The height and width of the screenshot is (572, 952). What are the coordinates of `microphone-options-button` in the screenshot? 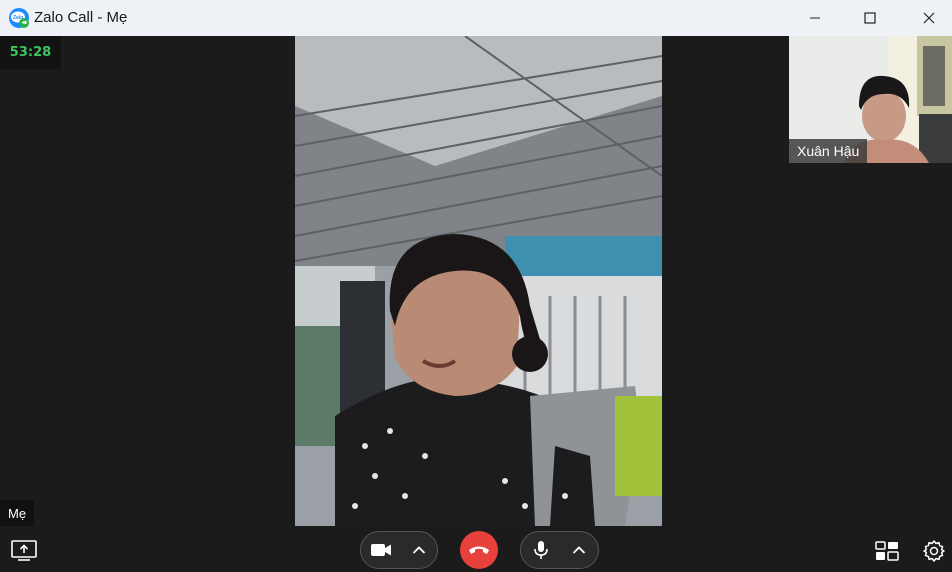 It's located at (579, 550).